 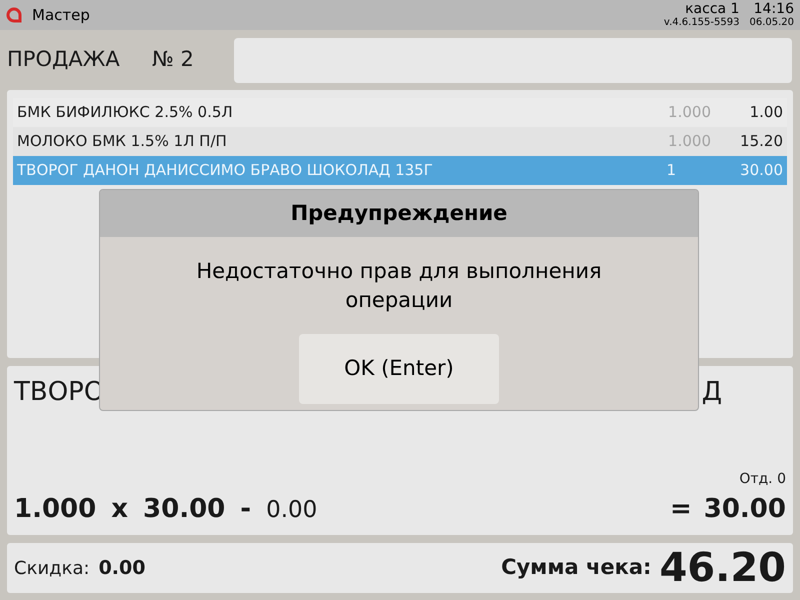 I want to click on multiply-sign: x, so click(x=119, y=509).